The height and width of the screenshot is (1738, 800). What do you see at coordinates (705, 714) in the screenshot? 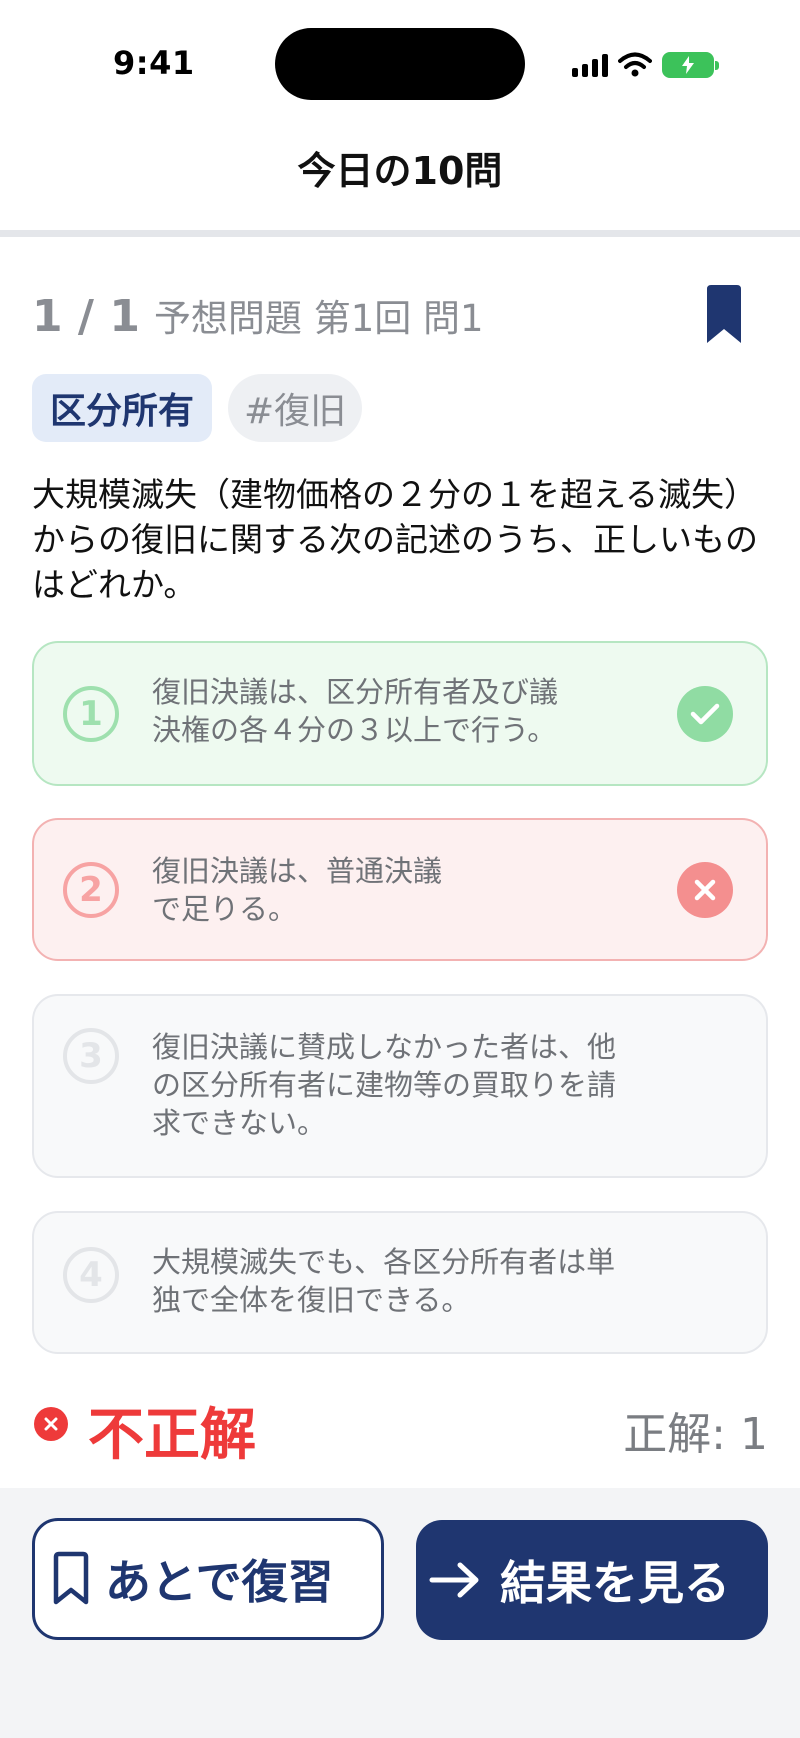
I see `check-icon` at bounding box center [705, 714].